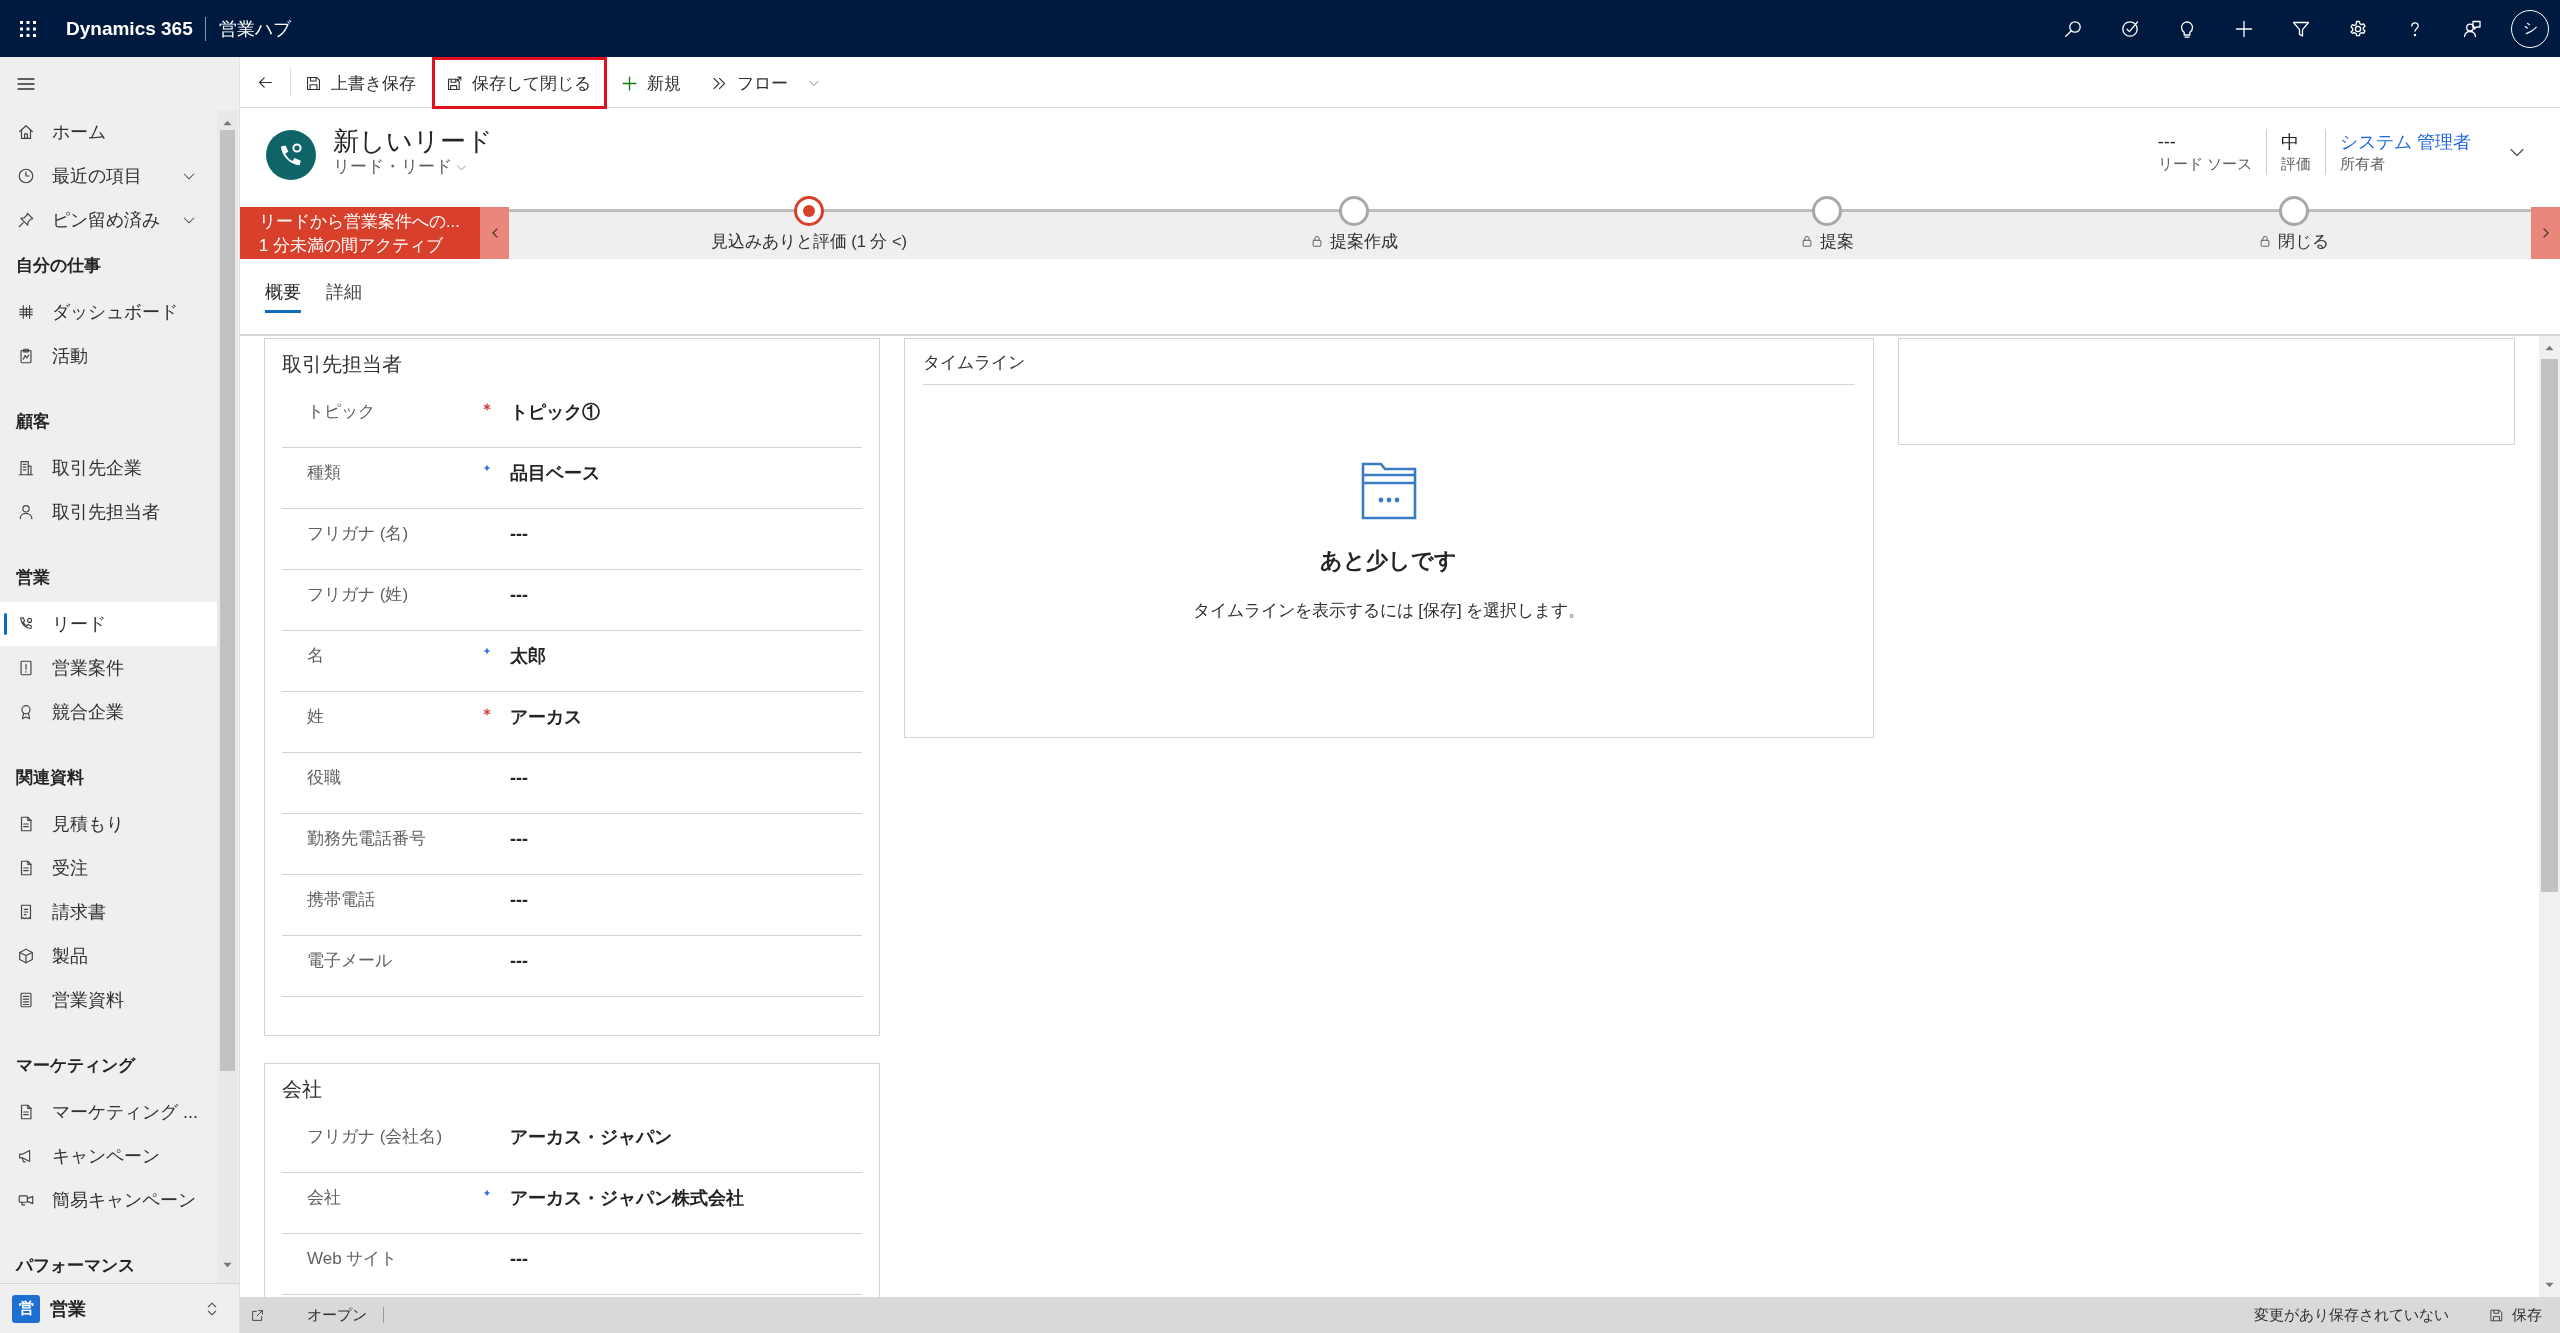  I want to click on nav-item: 製品, so click(108, 956).